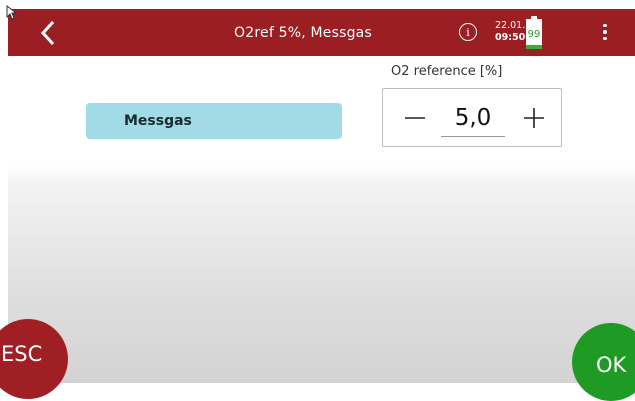 This screenshot has height=401, width=635. What do you see at coordinates (611, 365) in the screenshot?
I see `ok-label: OK` at bounding box center [611, 365].